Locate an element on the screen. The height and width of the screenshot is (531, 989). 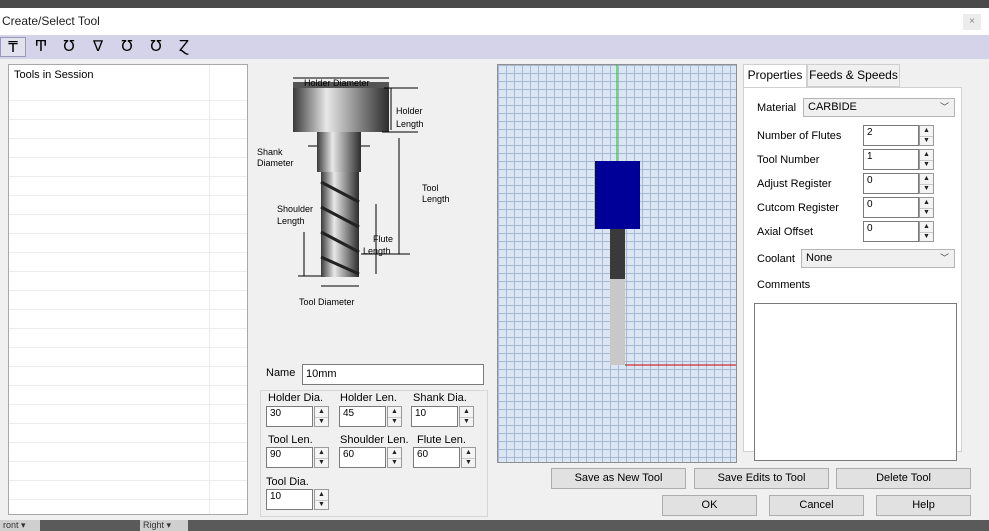
material-value: CARBIDE is located at coordinates (832, 107).